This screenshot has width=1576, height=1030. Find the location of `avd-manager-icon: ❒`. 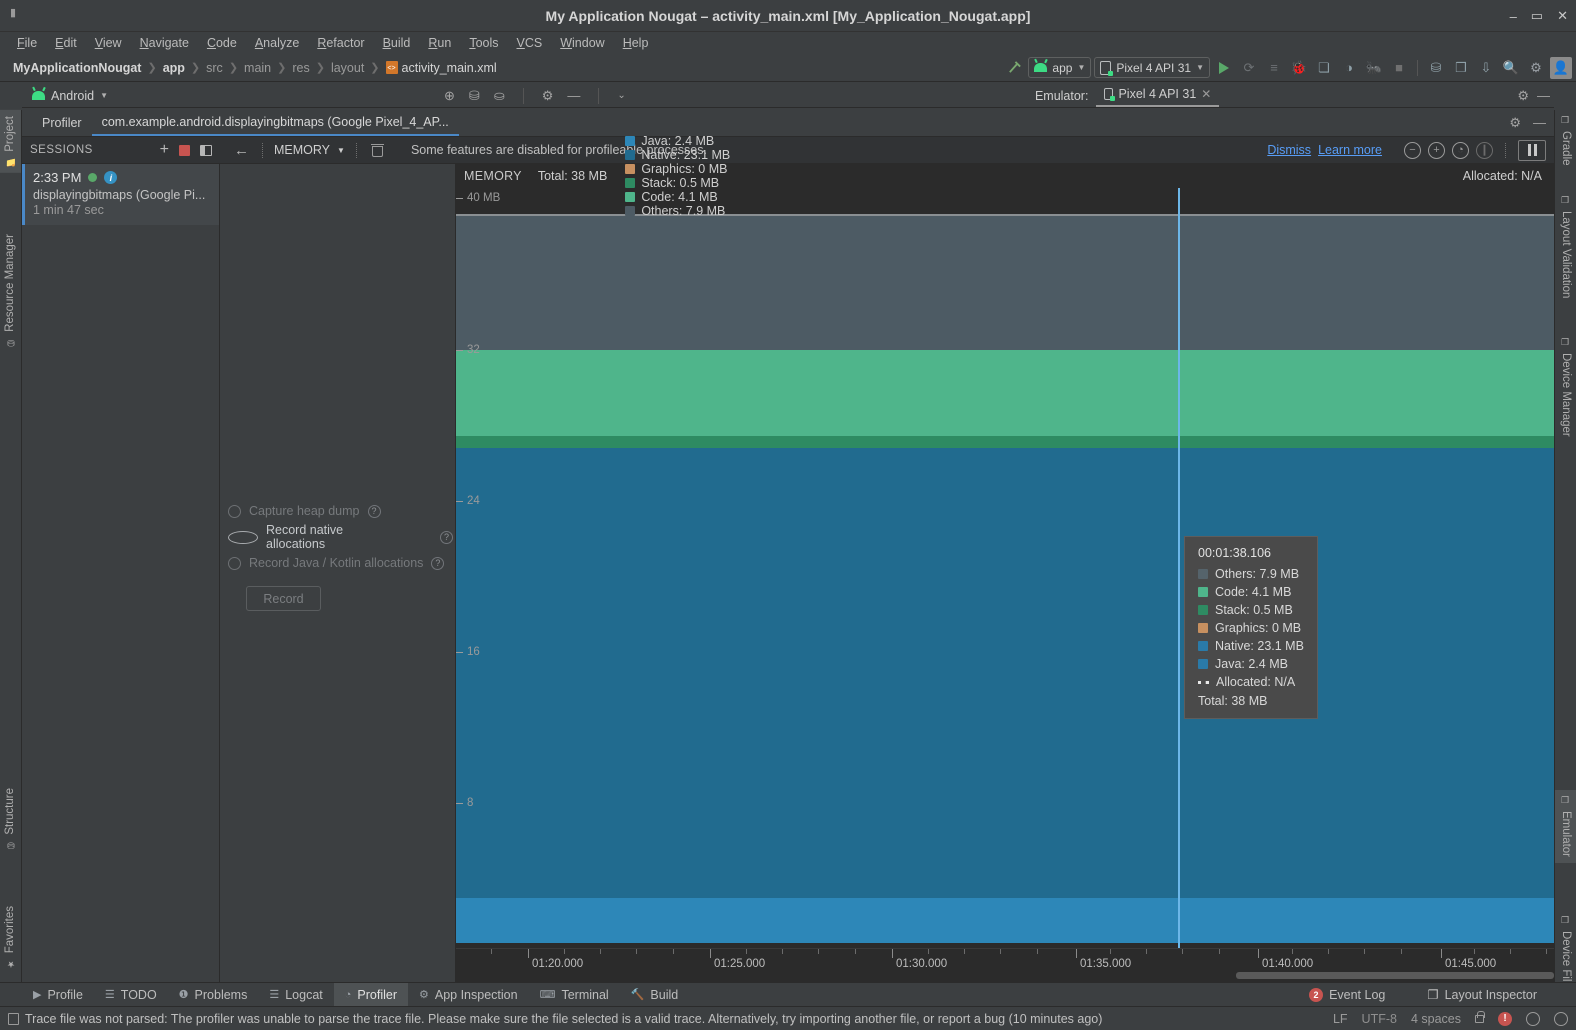

avd-manager-icon: ❒ is located at coordinates (1461, 68).